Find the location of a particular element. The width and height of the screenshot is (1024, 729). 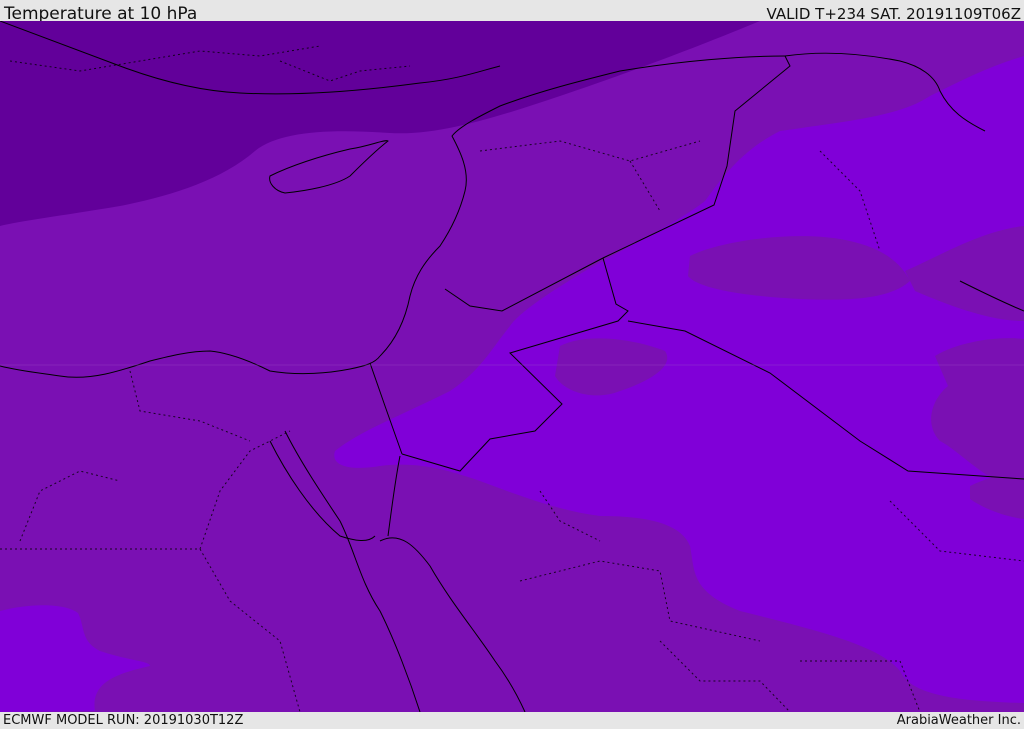

credit-label: ArabiaWeather Inc. is located at coordinates (958, 720).